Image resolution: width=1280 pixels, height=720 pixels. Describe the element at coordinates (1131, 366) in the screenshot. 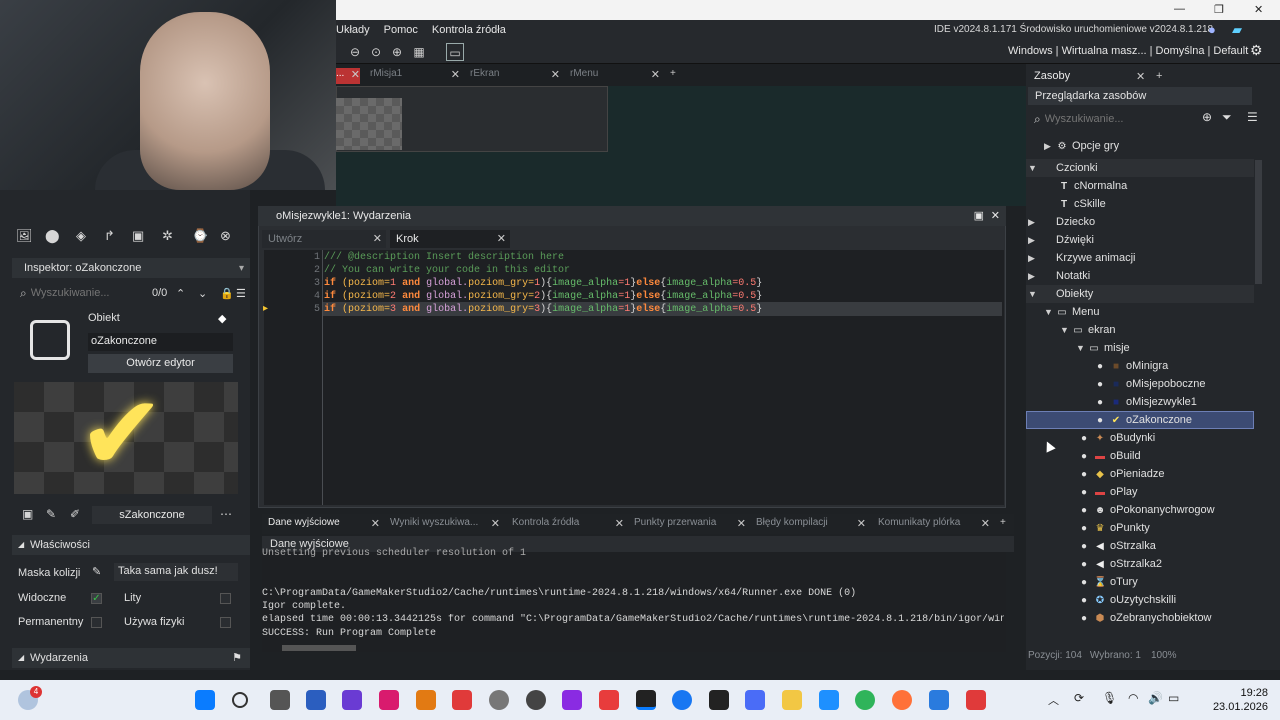

I see `asset-item-ominigra: ● ■ oMinigra` at that location.